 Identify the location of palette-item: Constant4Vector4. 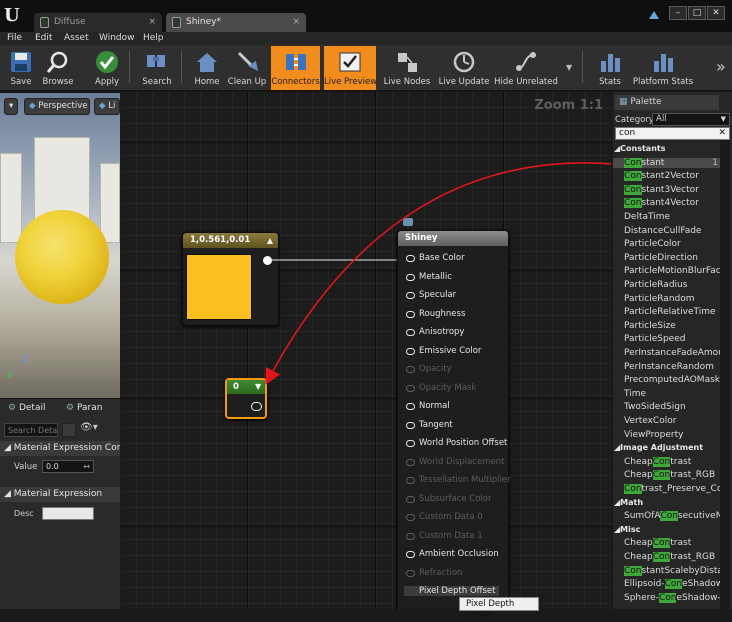
(672, 203).